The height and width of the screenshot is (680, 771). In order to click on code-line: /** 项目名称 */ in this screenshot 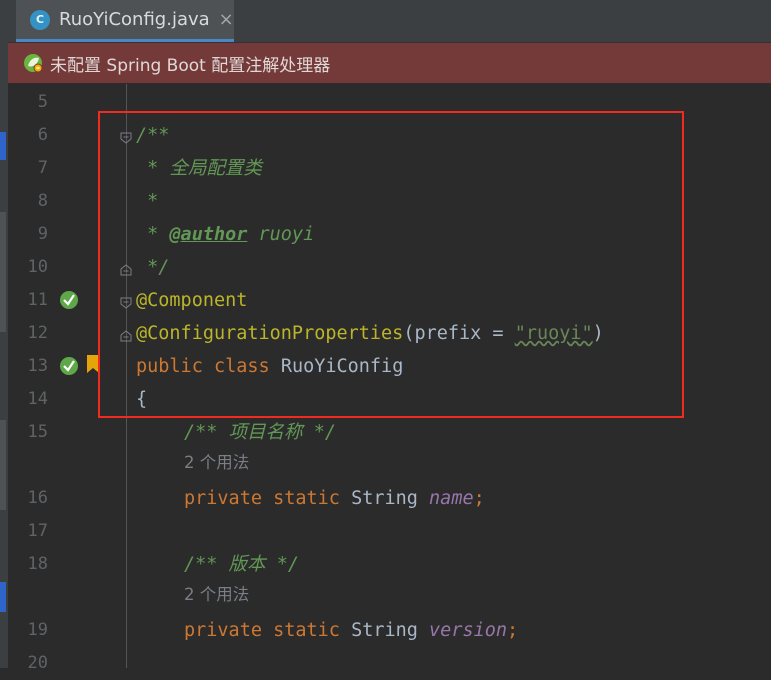, I will do `click(260, 432)`.